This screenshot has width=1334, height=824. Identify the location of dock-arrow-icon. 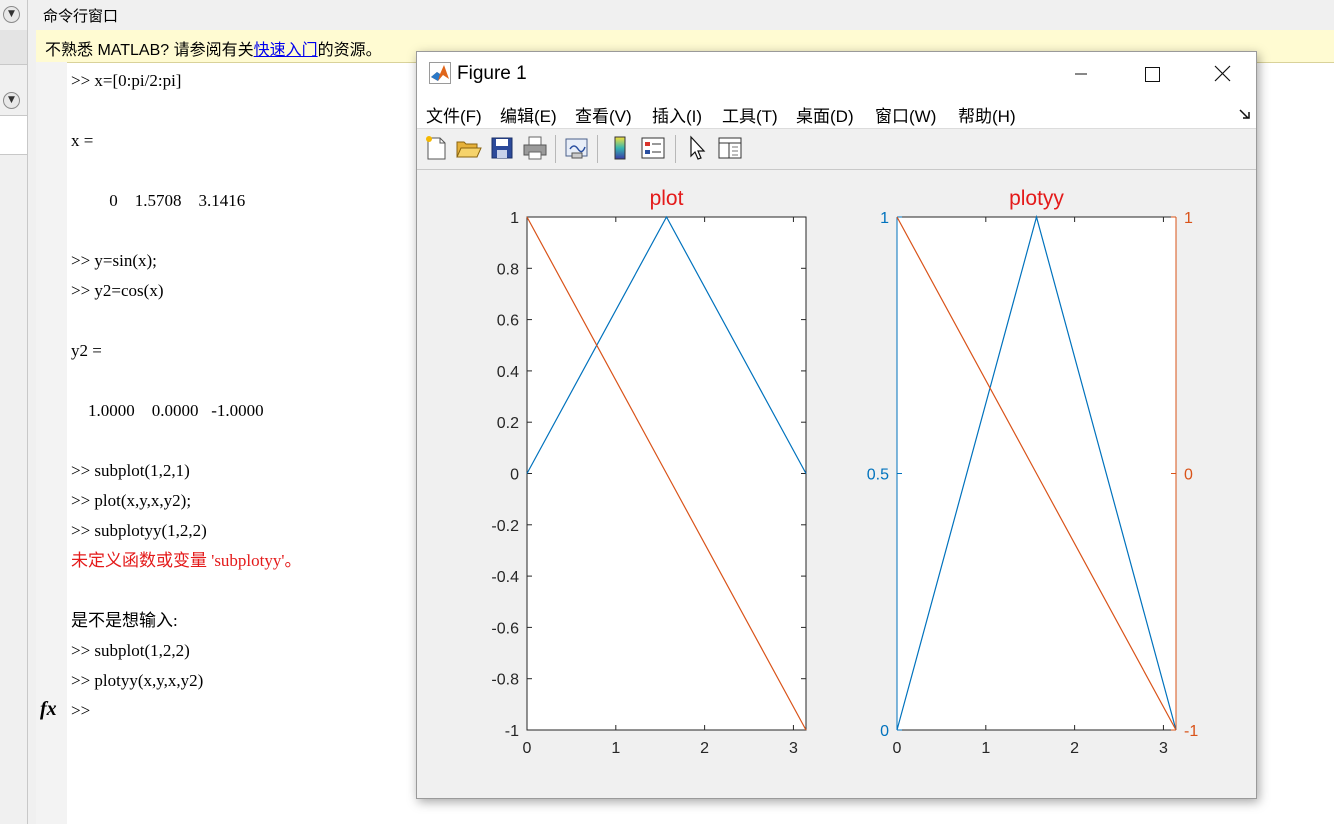
(1245, 115).